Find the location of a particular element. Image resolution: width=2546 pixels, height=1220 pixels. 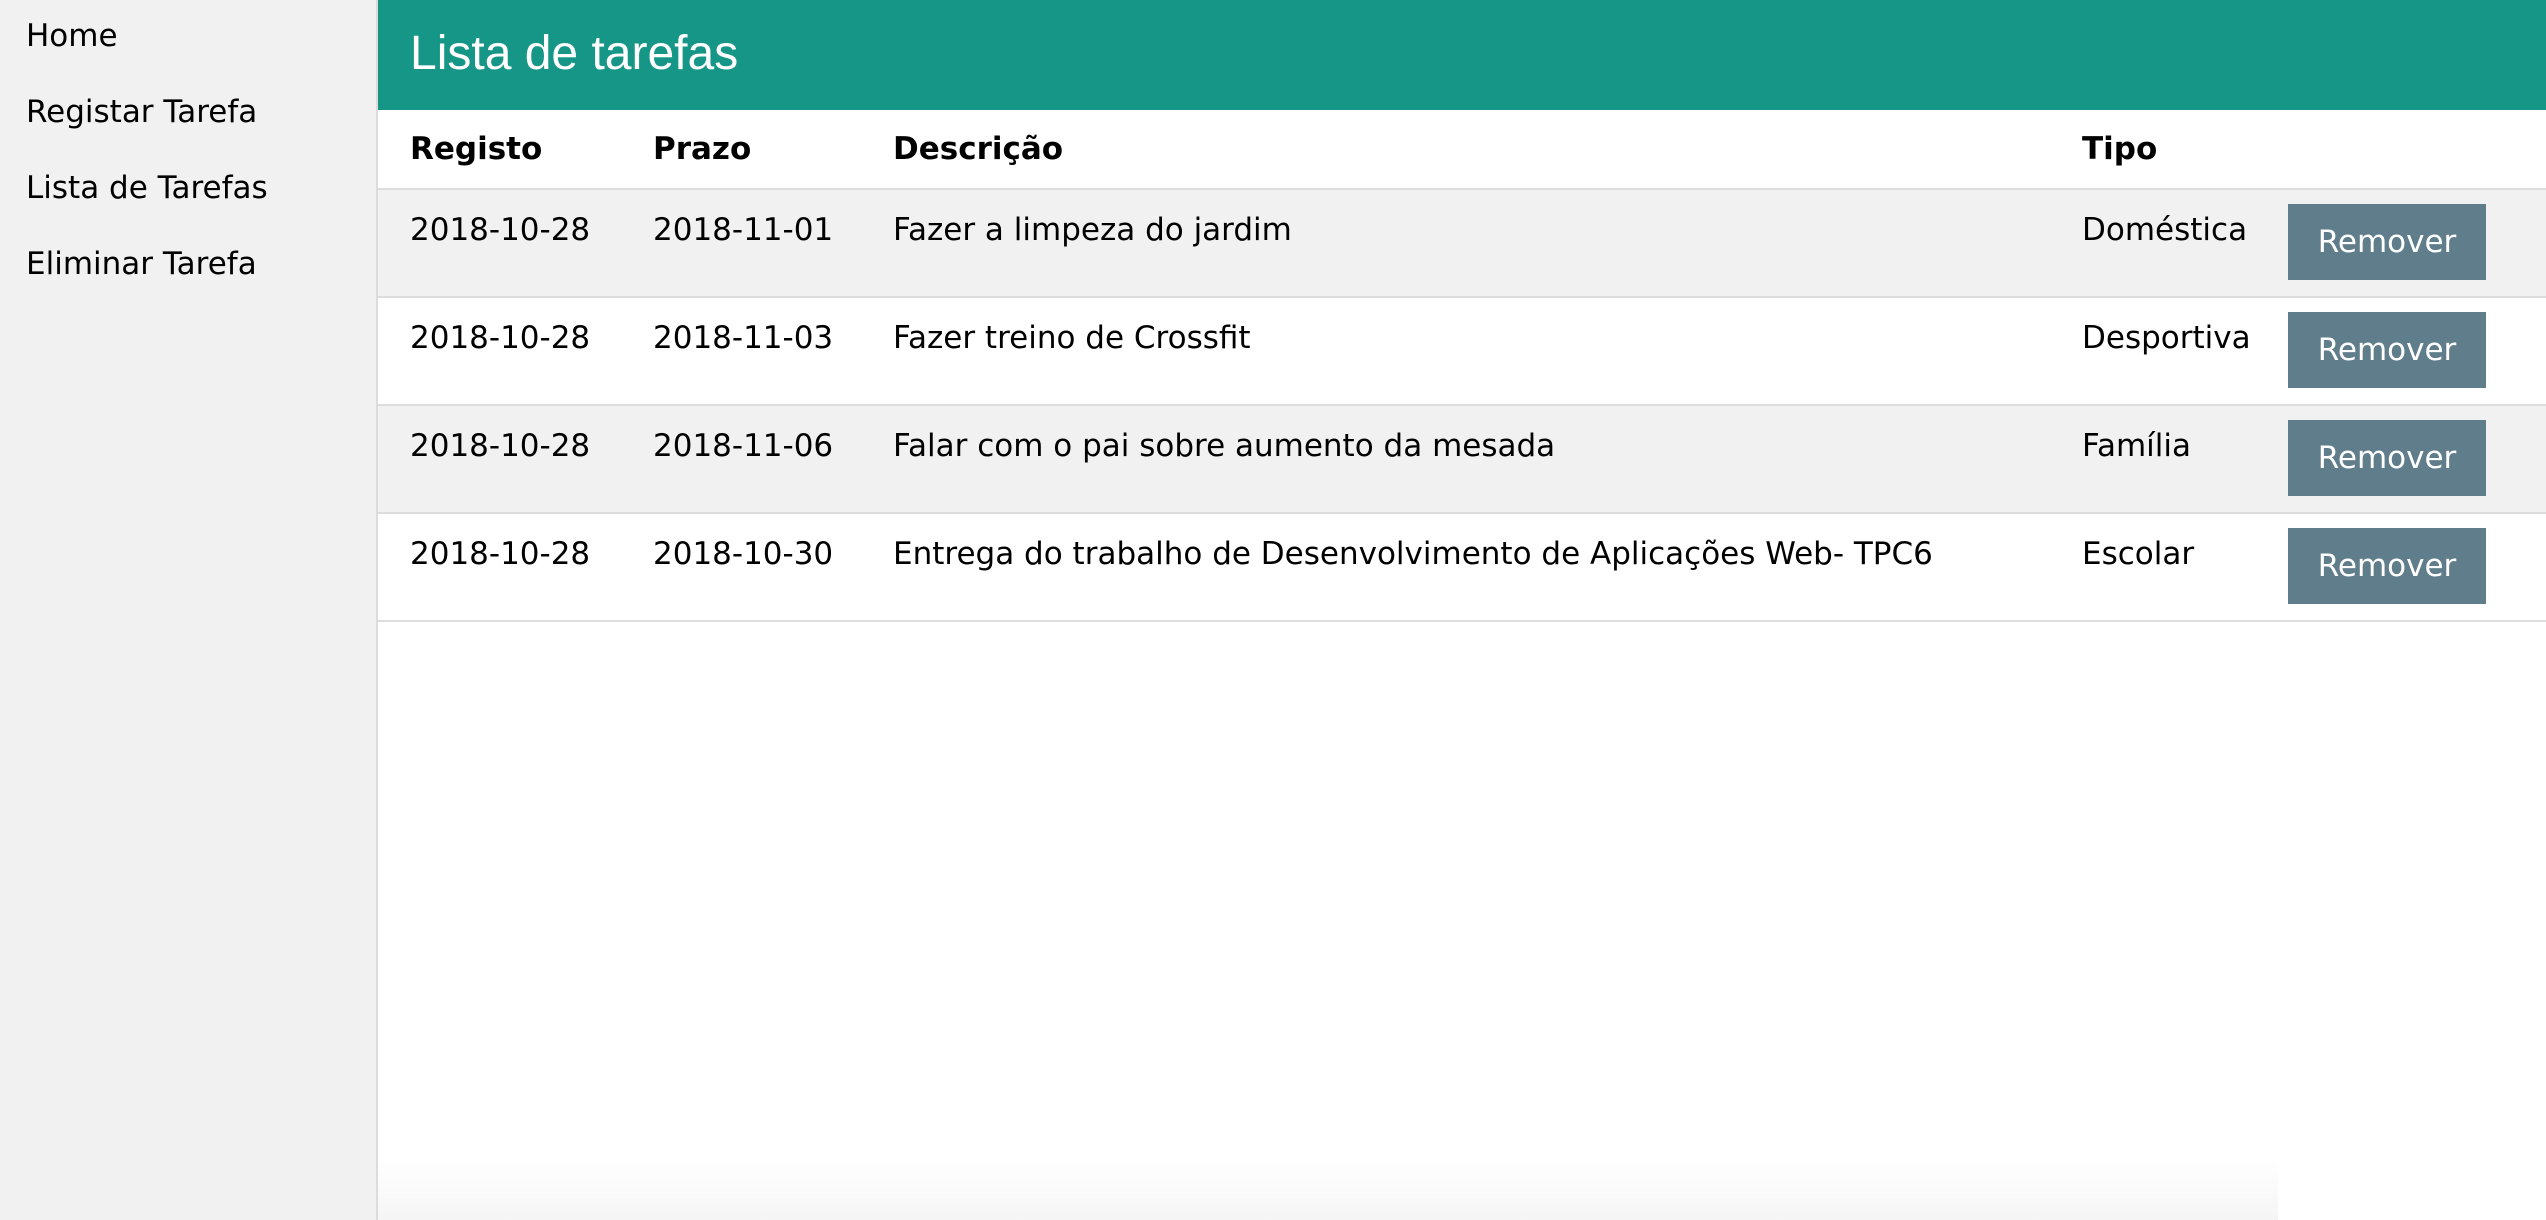

sidebar-item-registar-tarefa: Registar Tarefa is located at coordinates (188, 114).